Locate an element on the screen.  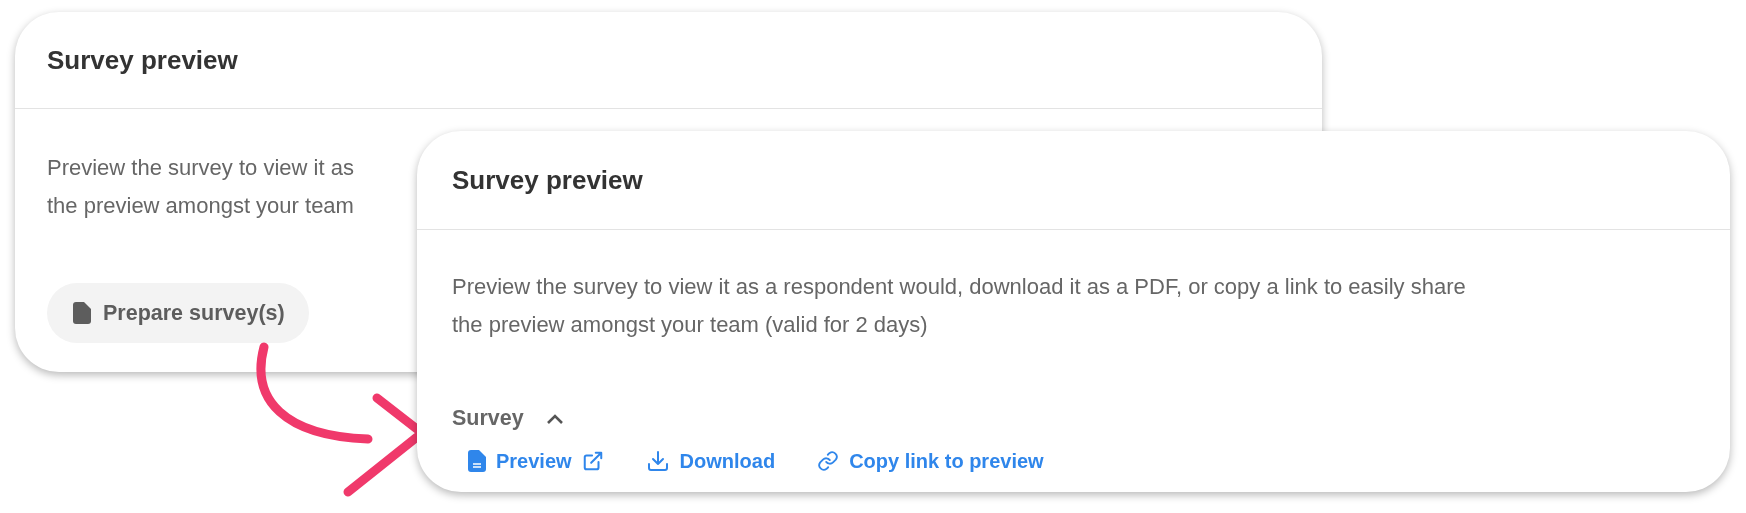
action-link: Download is located at coordinates (710, 461).